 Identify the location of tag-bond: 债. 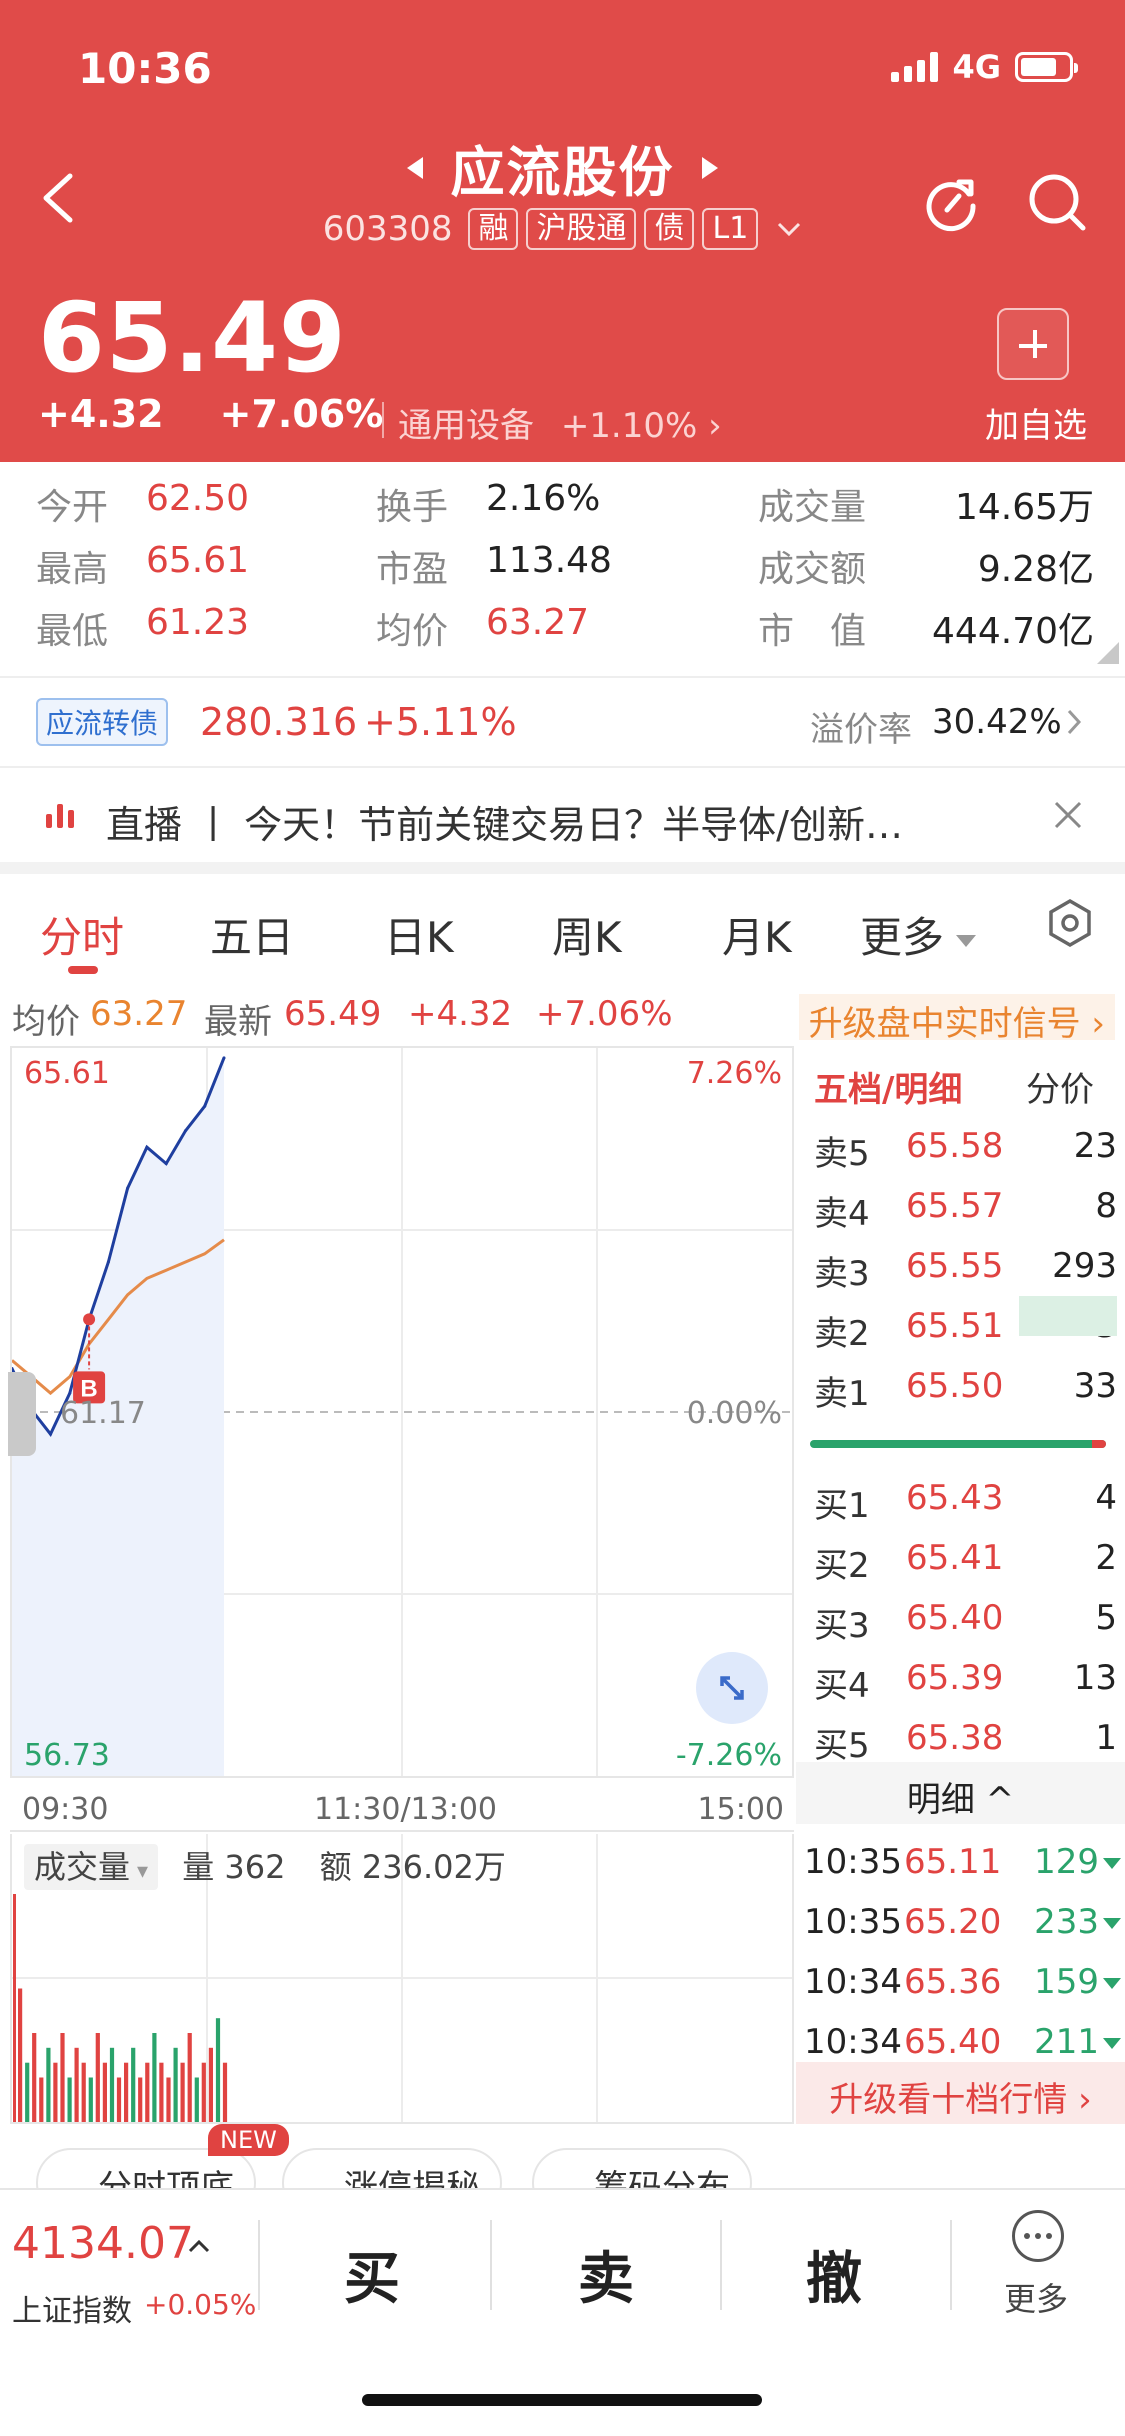
(669, 229).